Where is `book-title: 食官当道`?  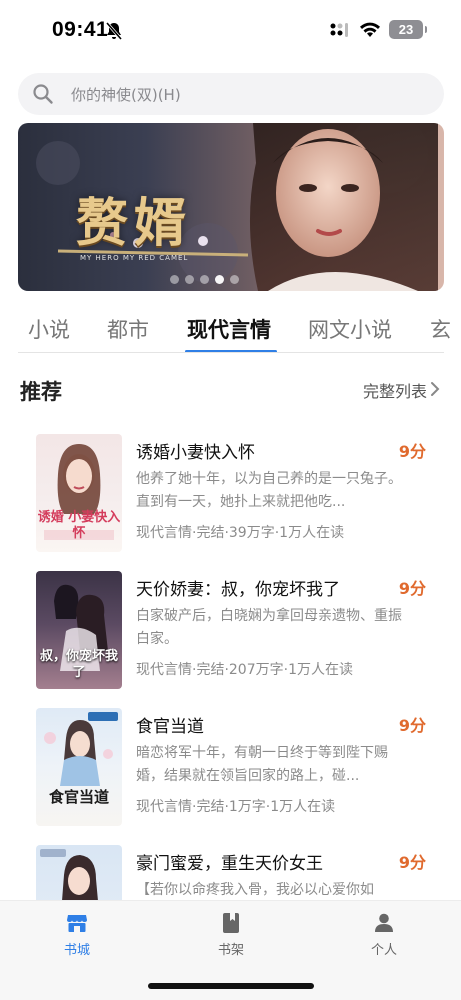 book-title: 食官当道 is located at coordinates (170, 727).